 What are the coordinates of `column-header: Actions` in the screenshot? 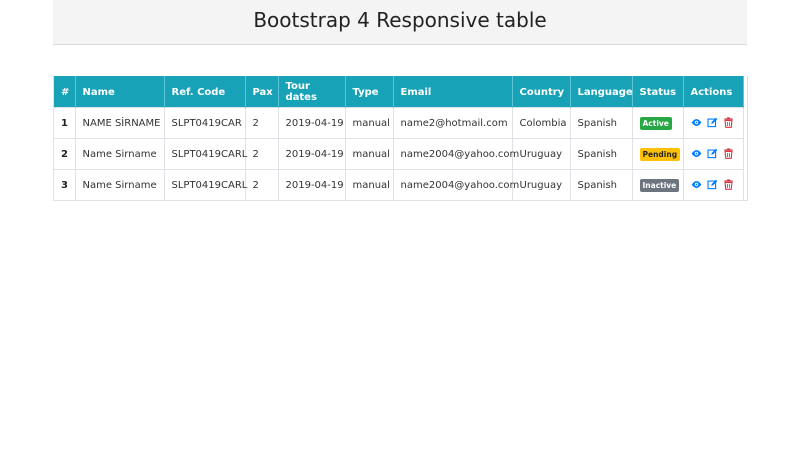 It's located at (713, 92).